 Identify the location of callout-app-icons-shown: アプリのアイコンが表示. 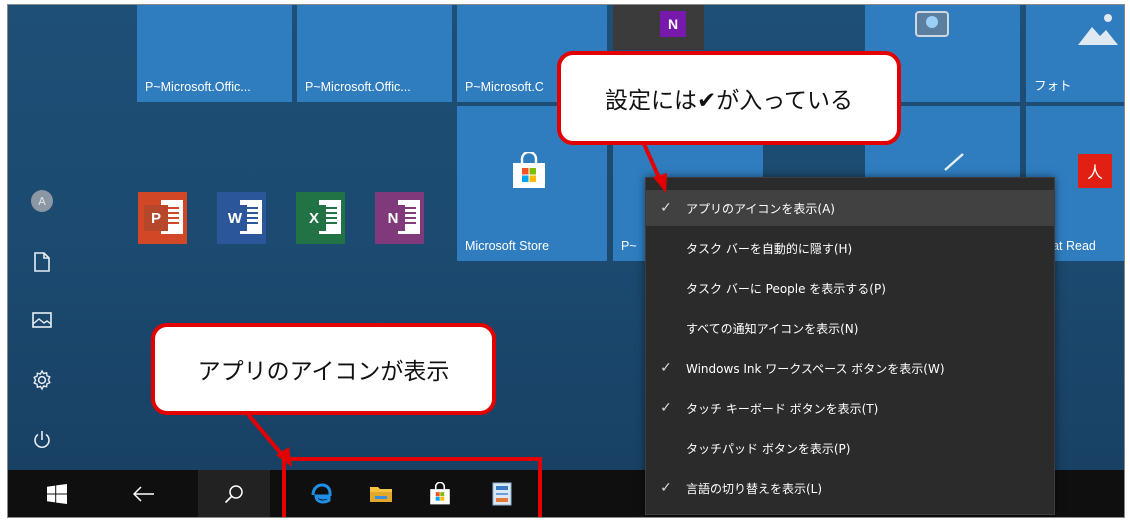
(323, 369).